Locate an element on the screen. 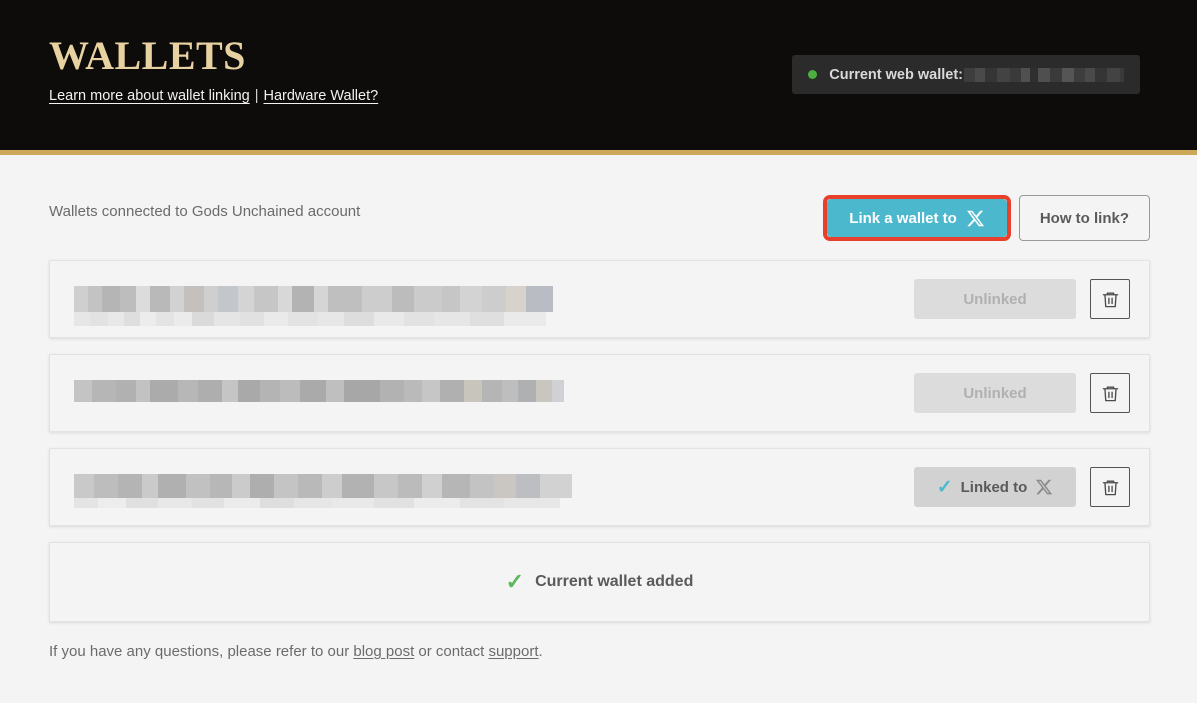  action-buttons: Link a wallet to How to link? is located at coordinates (986, 218).